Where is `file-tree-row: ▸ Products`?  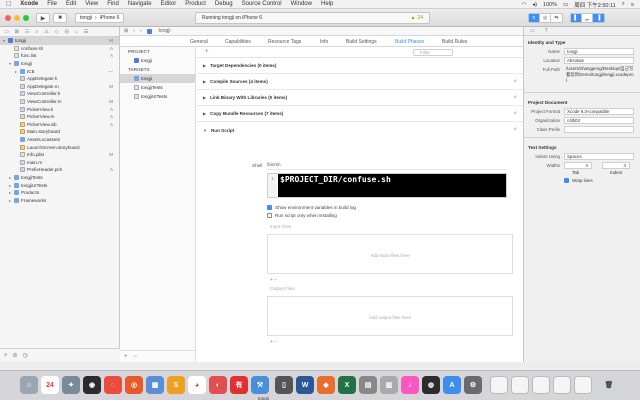 file-tree-row: ▸ Products is located at coordinates (59, 193).